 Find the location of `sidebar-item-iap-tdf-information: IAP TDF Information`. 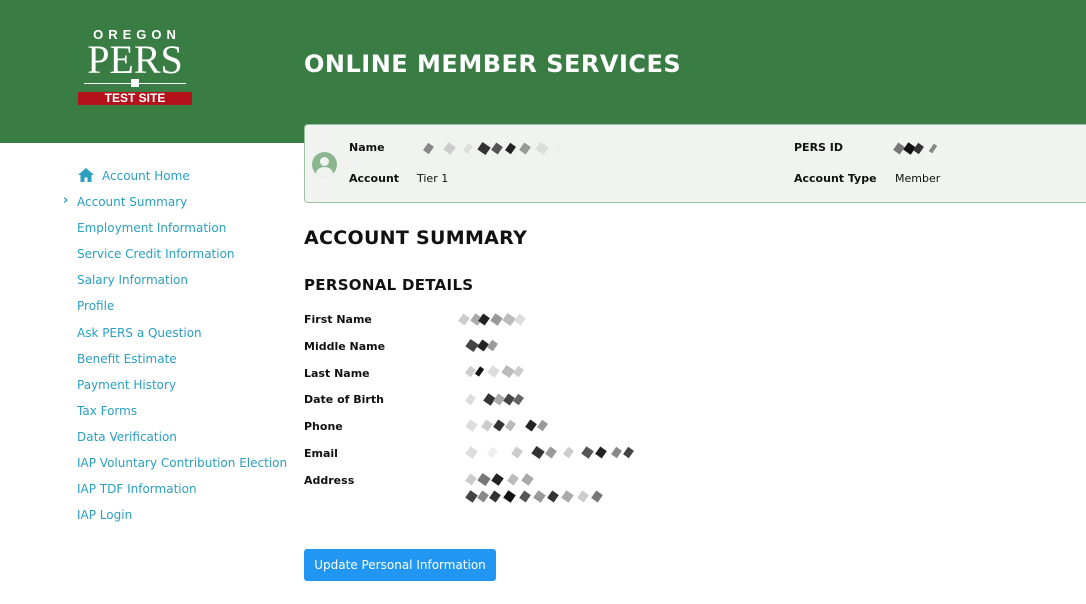

sidebar-item-iap-tdf-information: IAP TDF Information is located at coordinates (137, 489).